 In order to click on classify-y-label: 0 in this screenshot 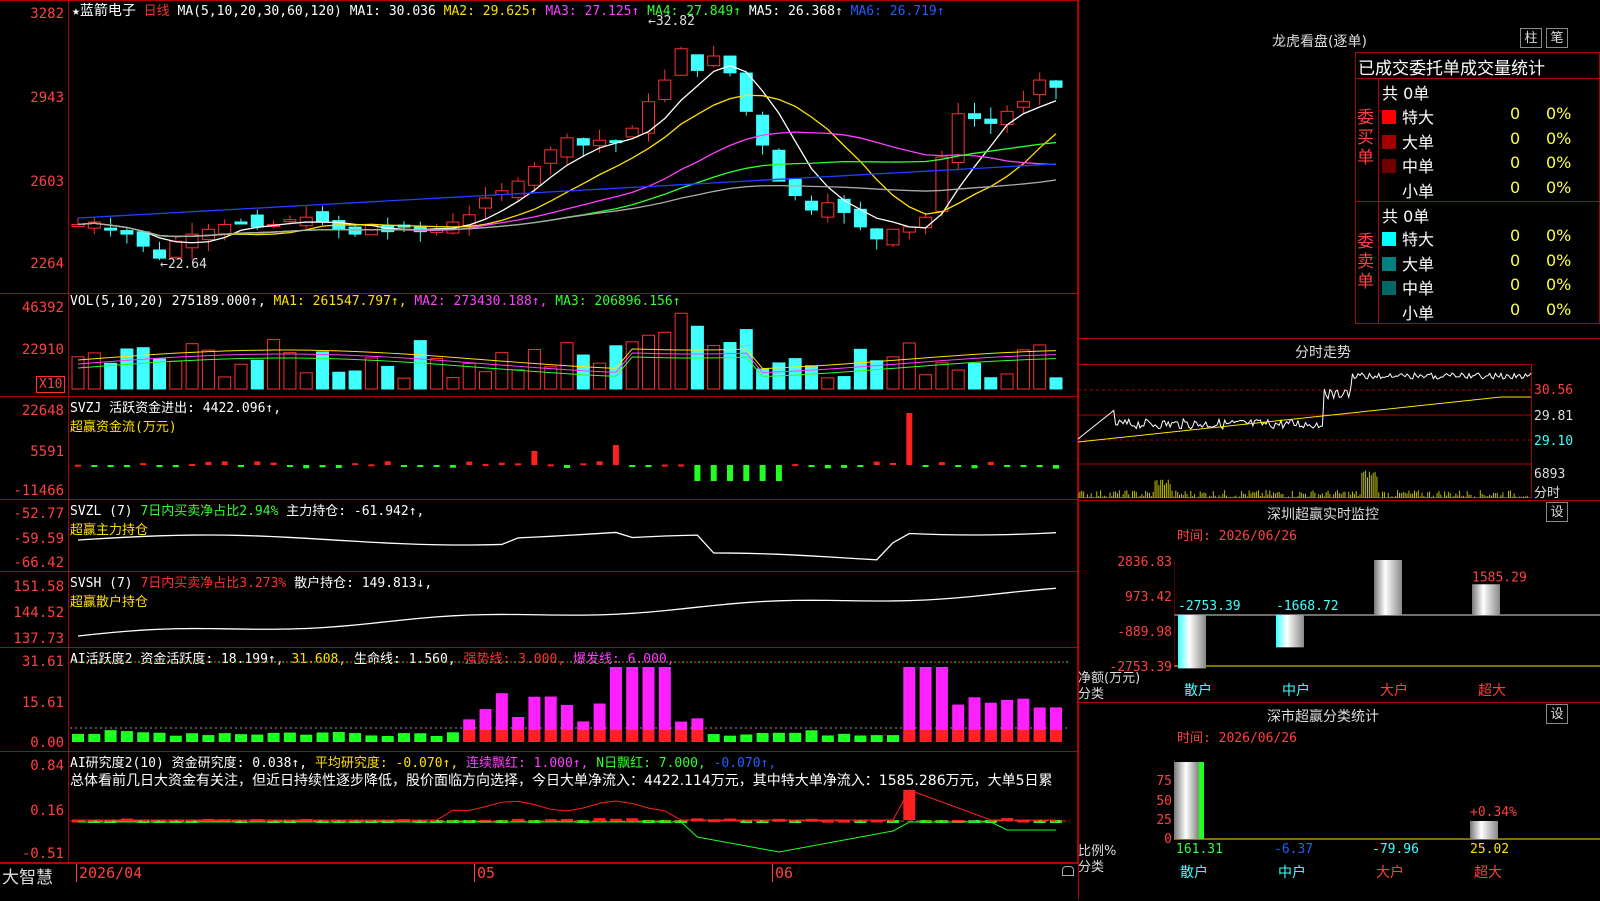, I will do `click(1168, 839)`.